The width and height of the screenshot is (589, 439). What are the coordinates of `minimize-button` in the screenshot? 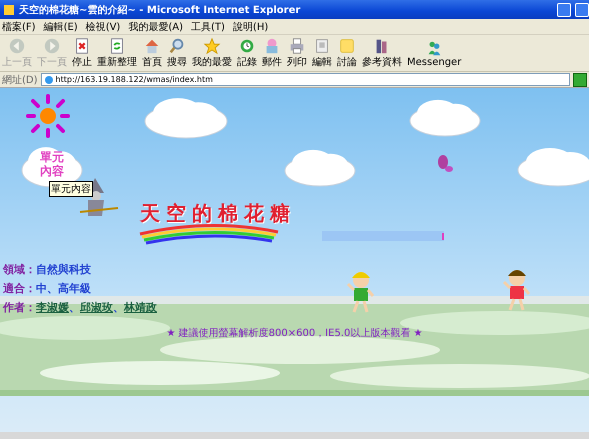 It's located at (564, 9).